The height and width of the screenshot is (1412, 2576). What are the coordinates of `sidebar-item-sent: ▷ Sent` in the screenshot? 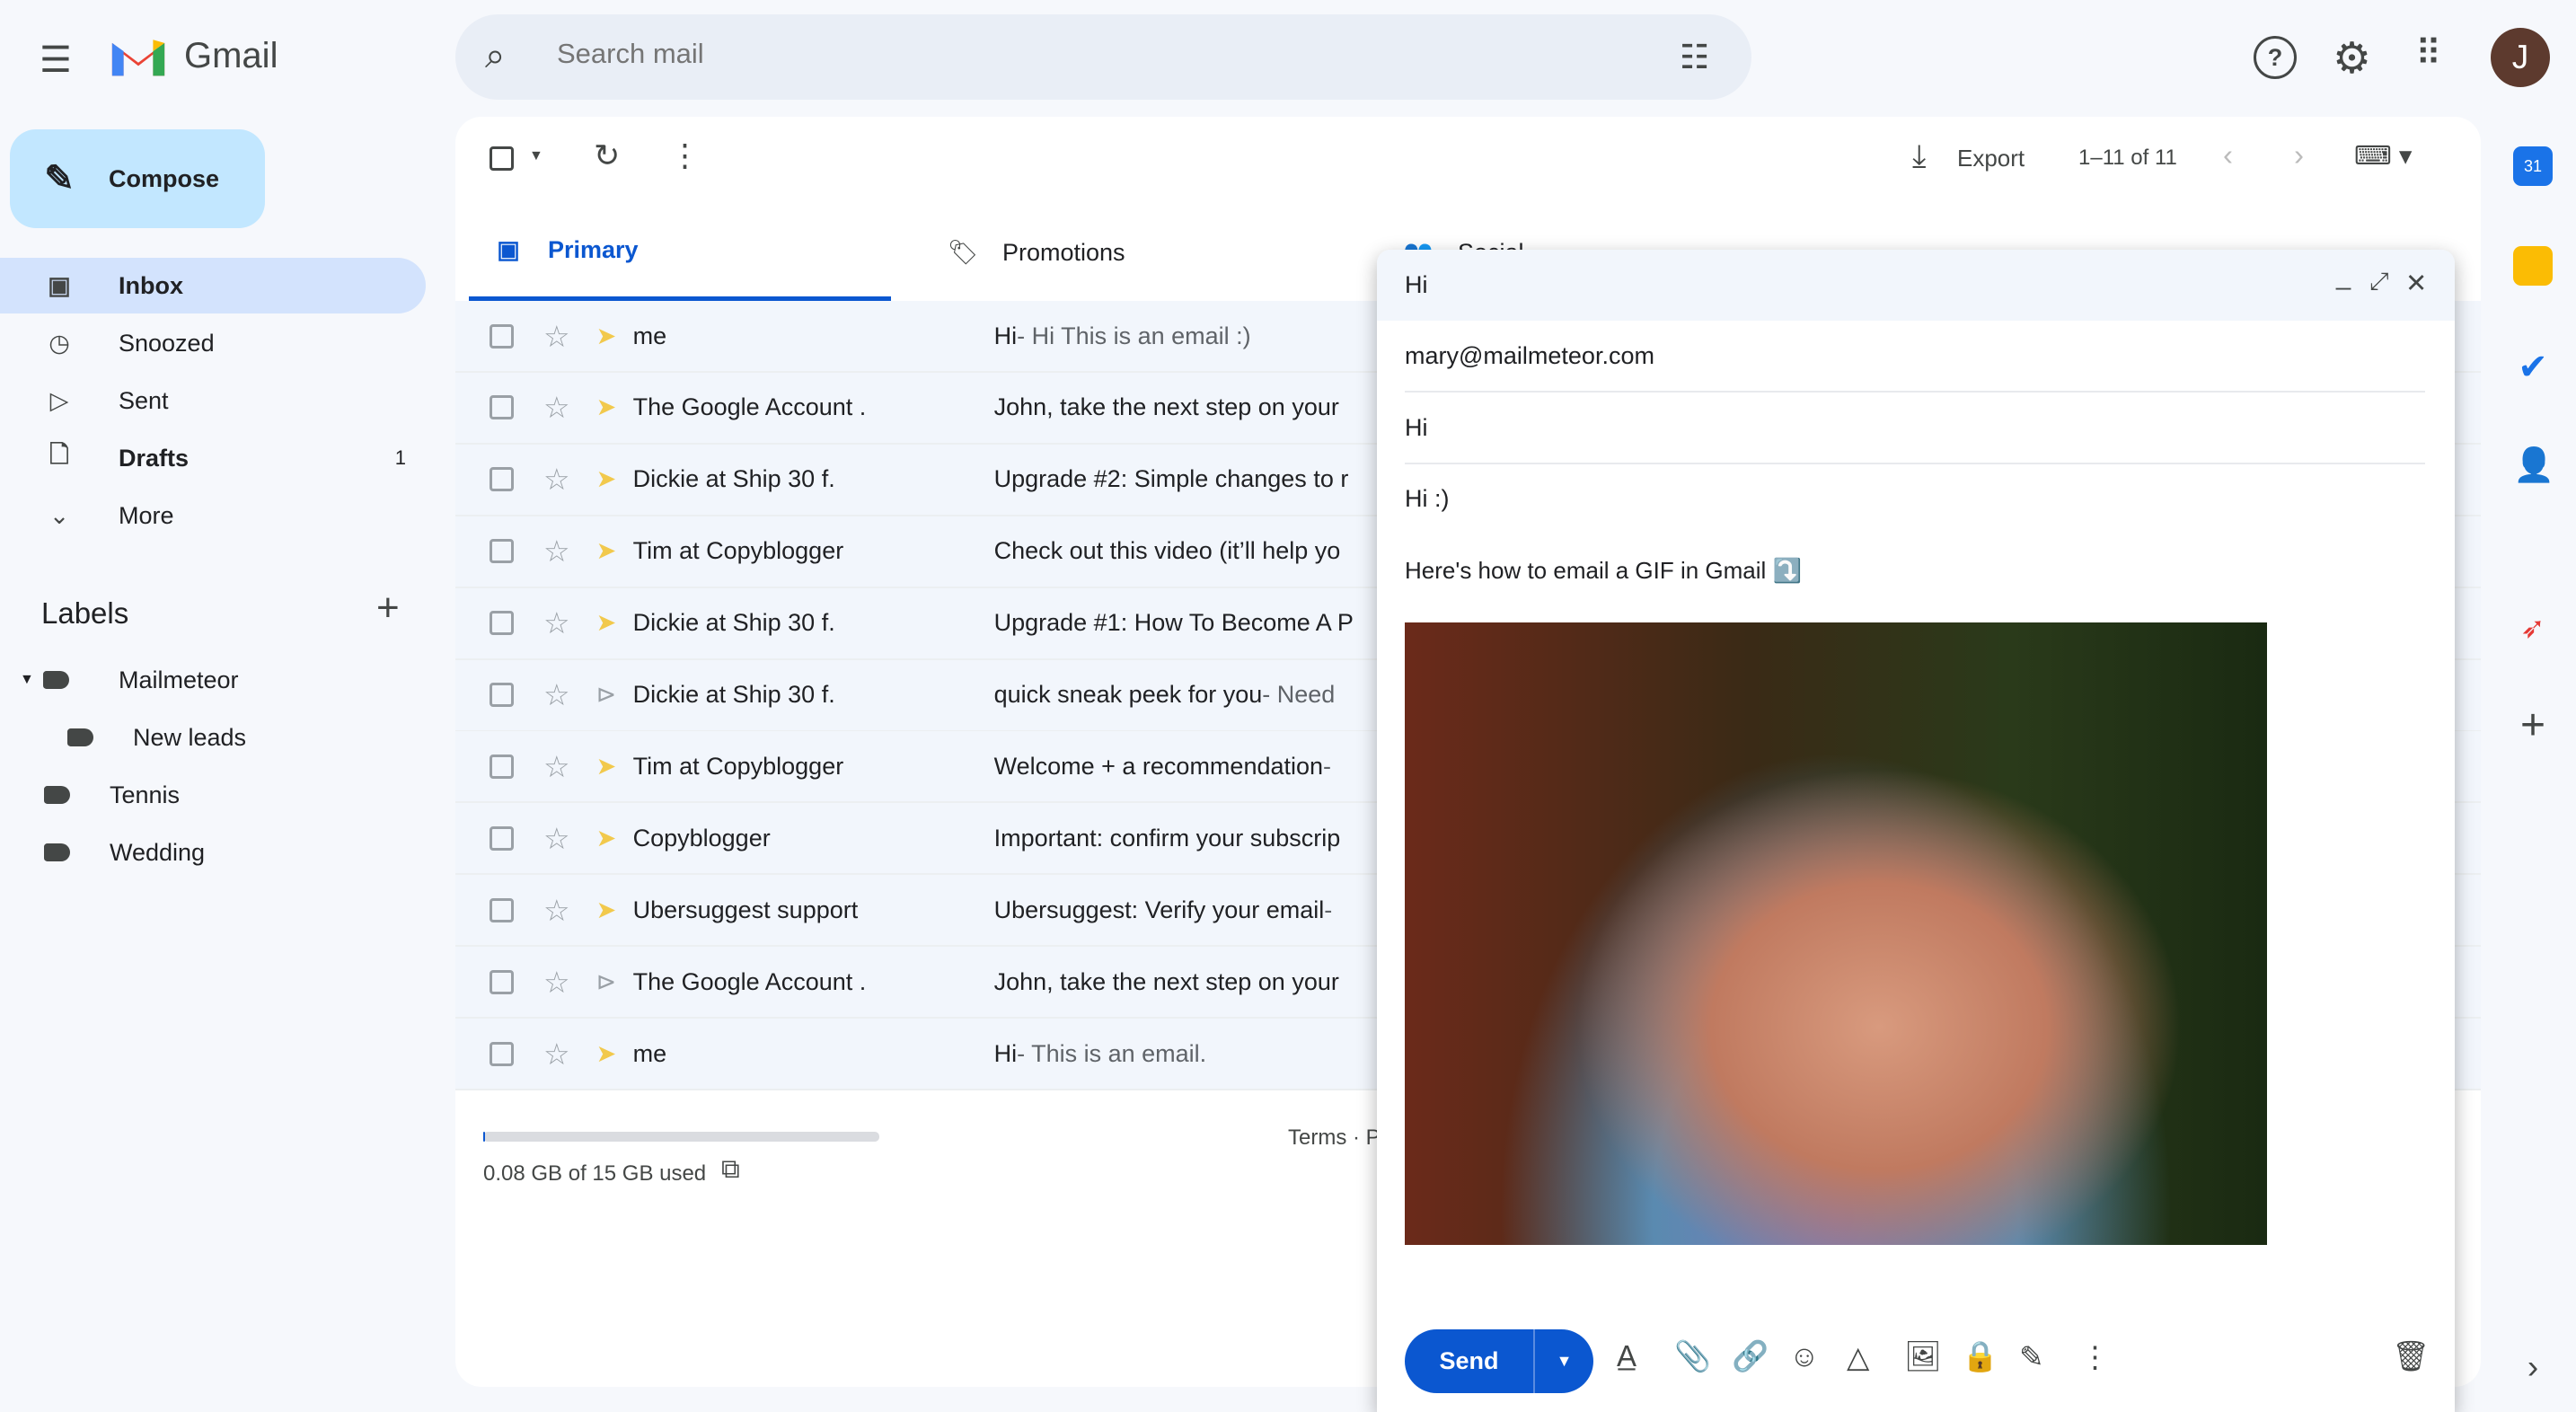 It's located at (213, 400).